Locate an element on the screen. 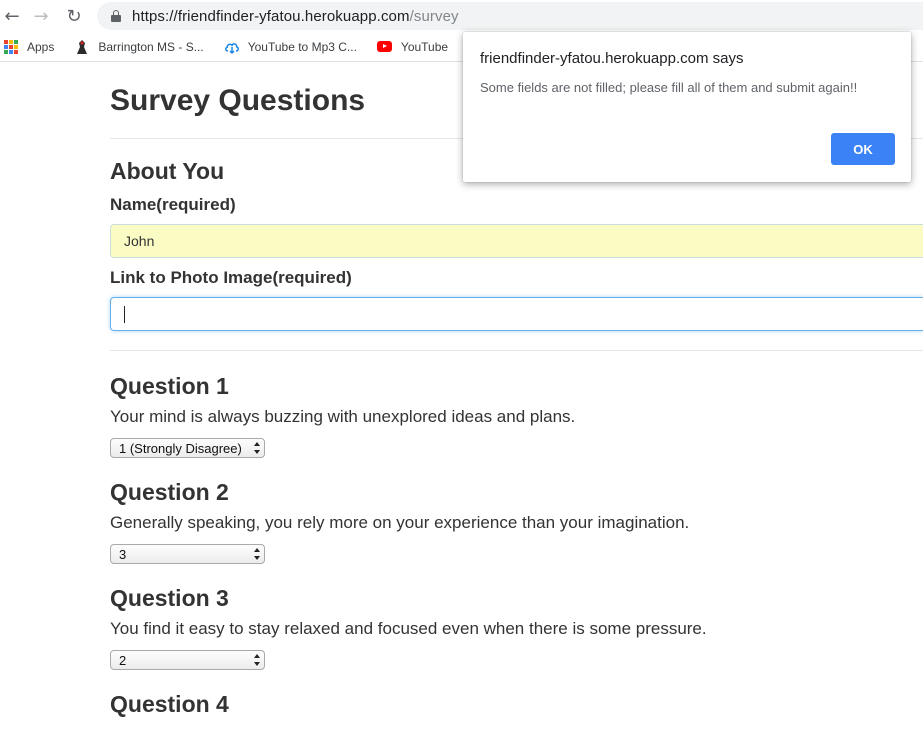  photo-link-input is located at coordinates (516, 314).